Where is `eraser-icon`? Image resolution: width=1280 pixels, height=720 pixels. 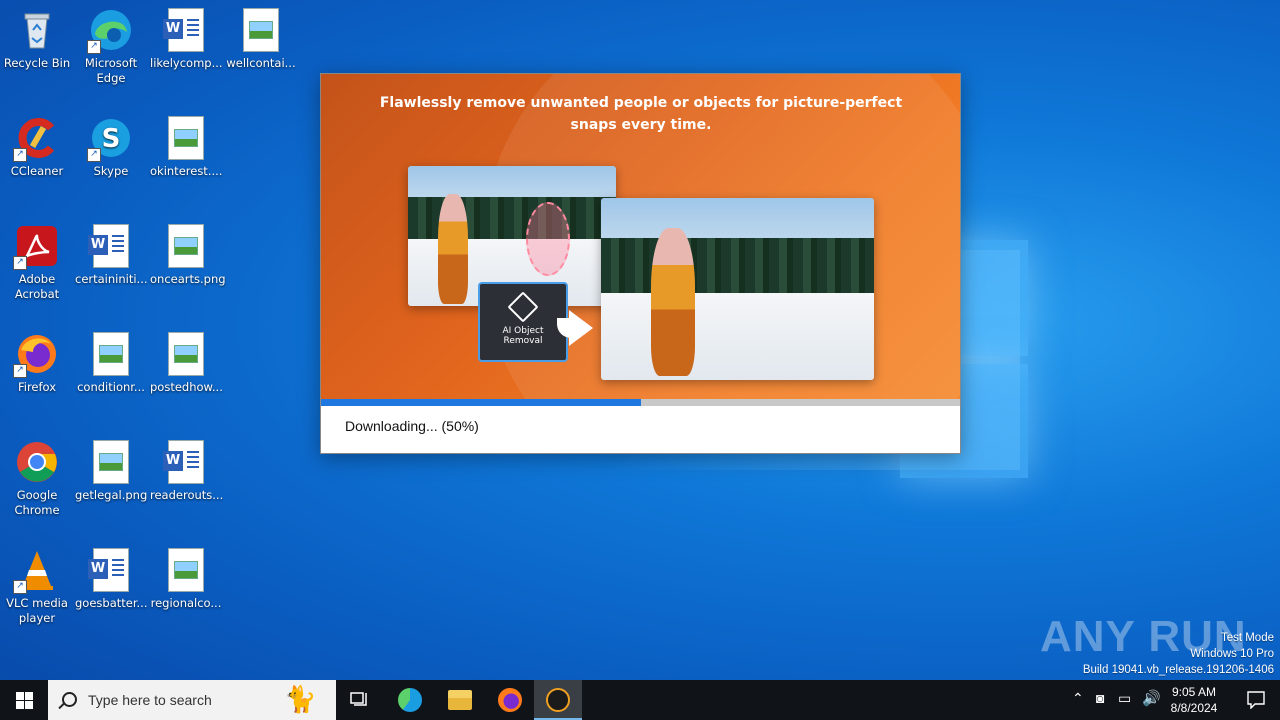 eraser-icon is located at coordinates (523, 307).